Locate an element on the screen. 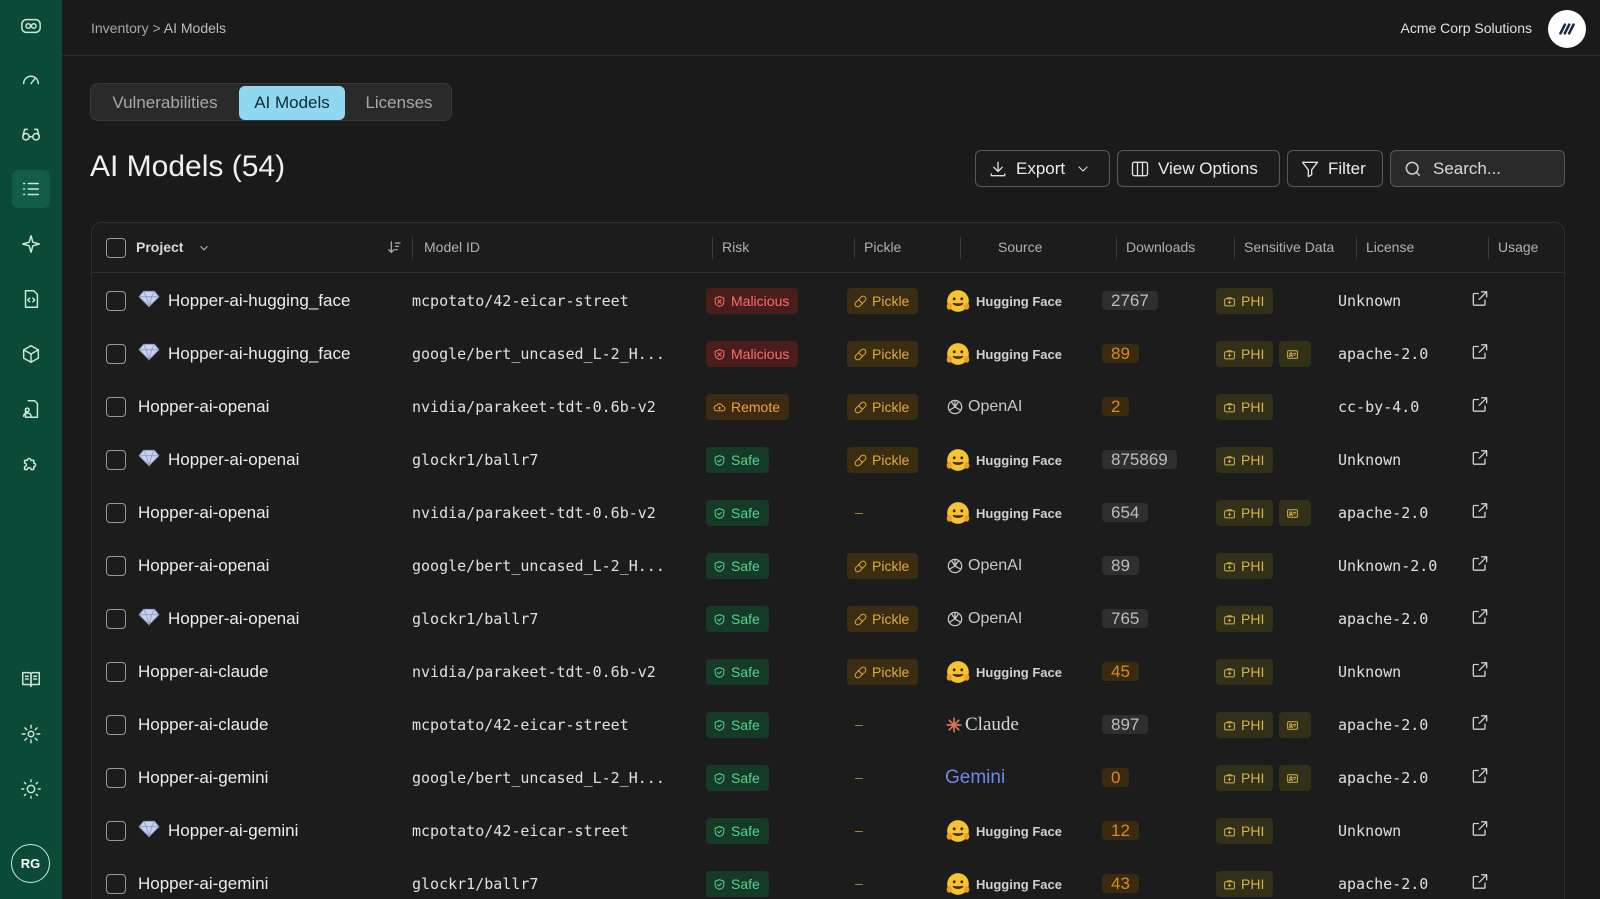 This screenshot has width=1600, height=899. user-avatar: RG is located at coordinates (30, 863).